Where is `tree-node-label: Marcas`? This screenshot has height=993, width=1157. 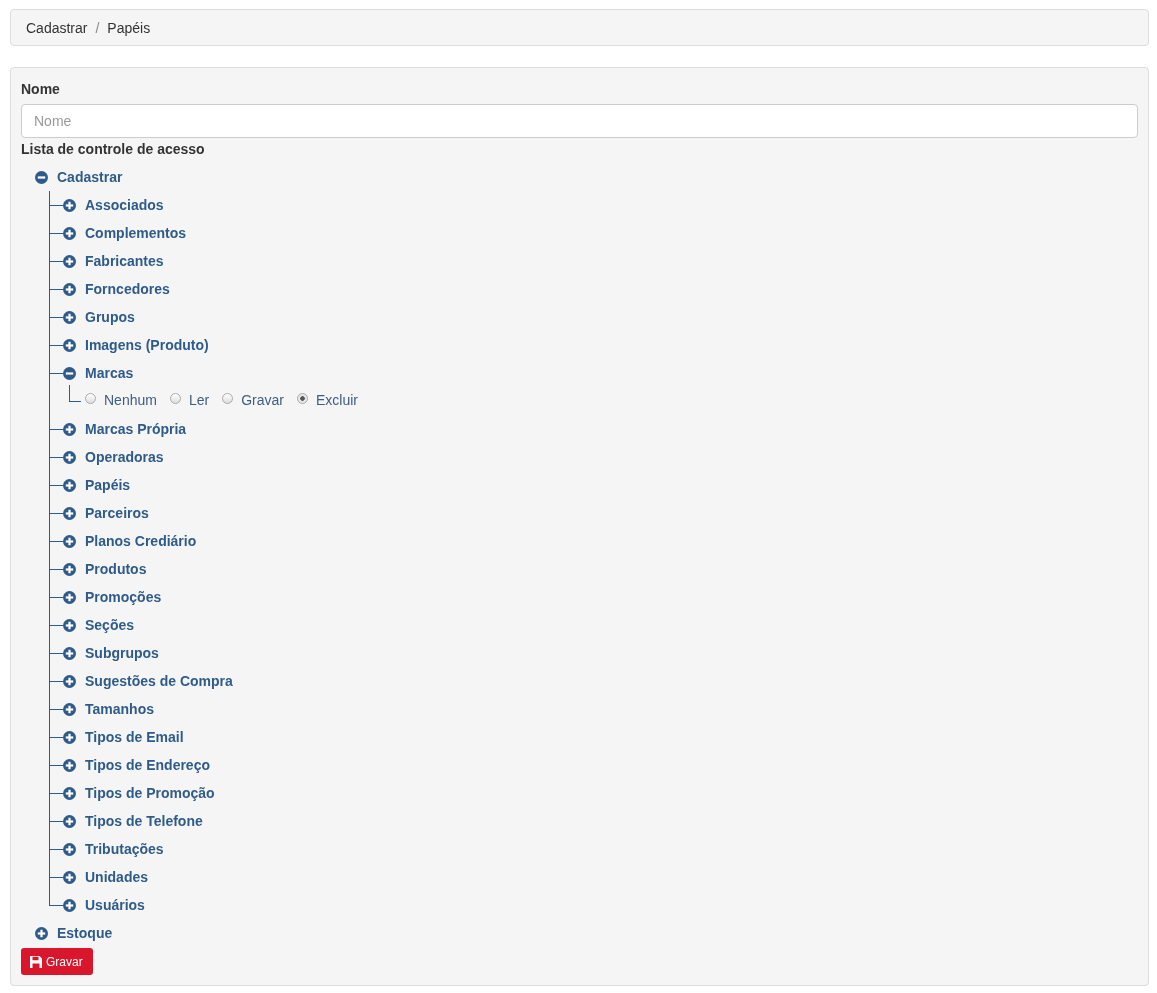 tree-node-label: Marcas is located at coordinates (109, 373).